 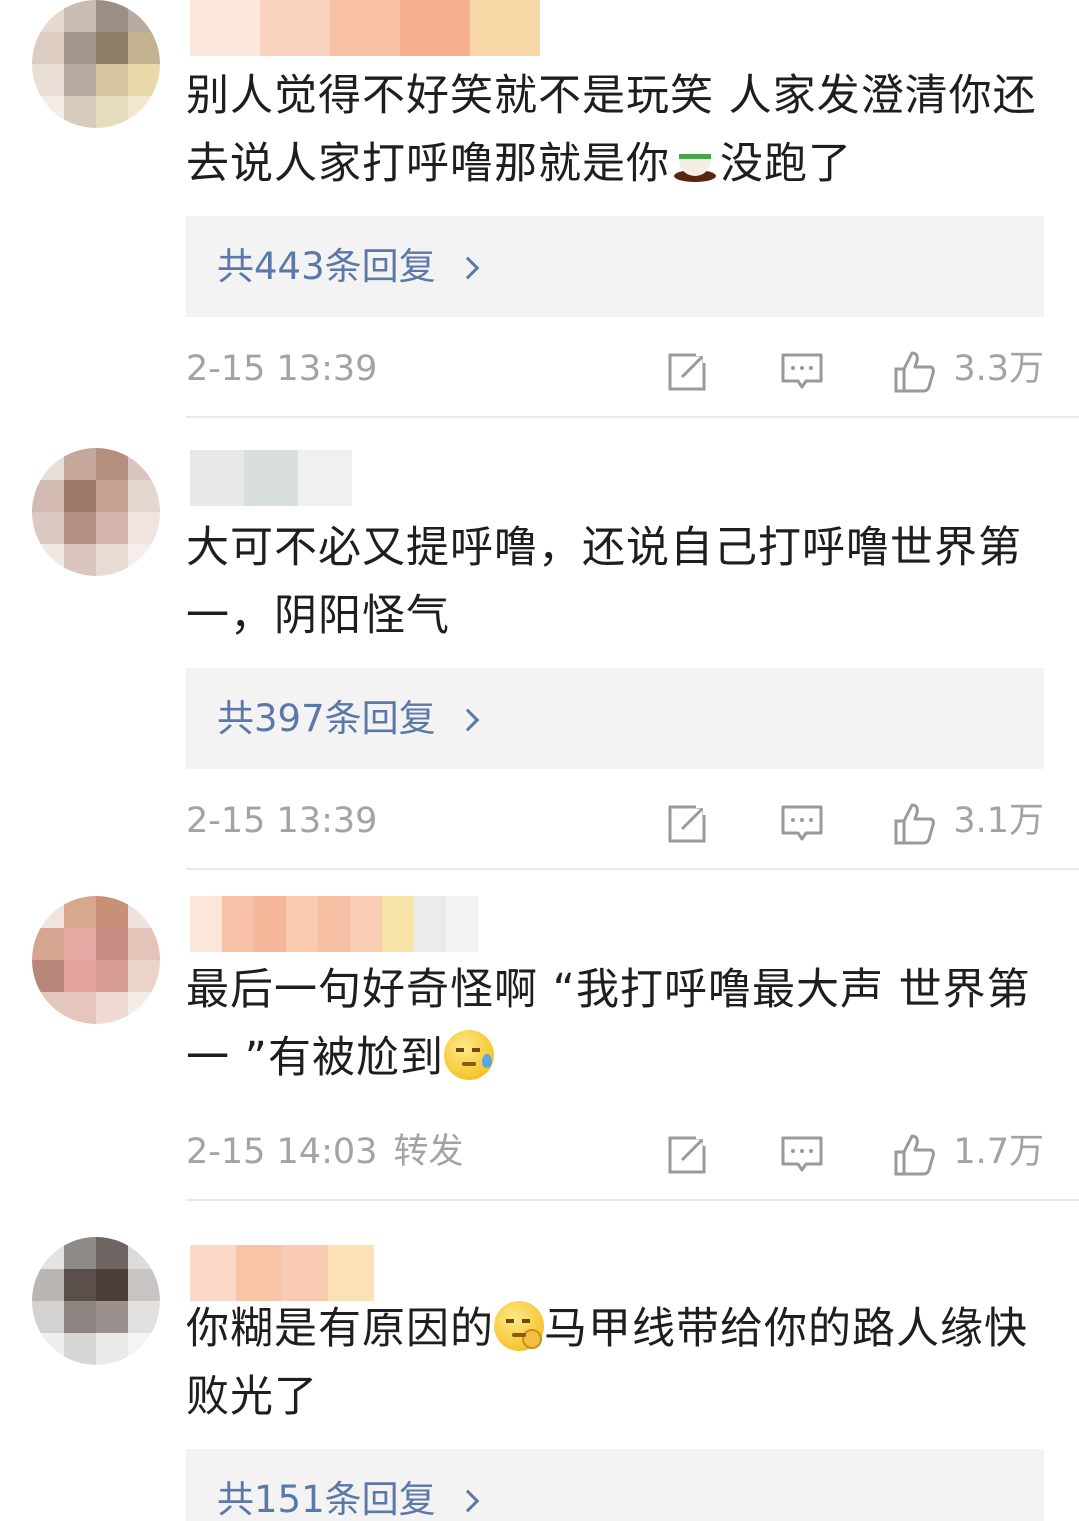 What do you see at coordinates (615, 1485) in the screenshot?
I see `replies-box: 共151条回复` at bounding box center [615, 1485].